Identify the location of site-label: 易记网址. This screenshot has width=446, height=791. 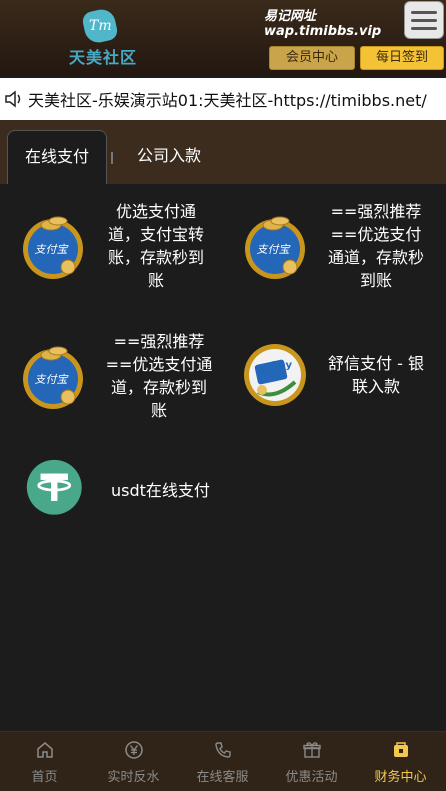
(290, 16).